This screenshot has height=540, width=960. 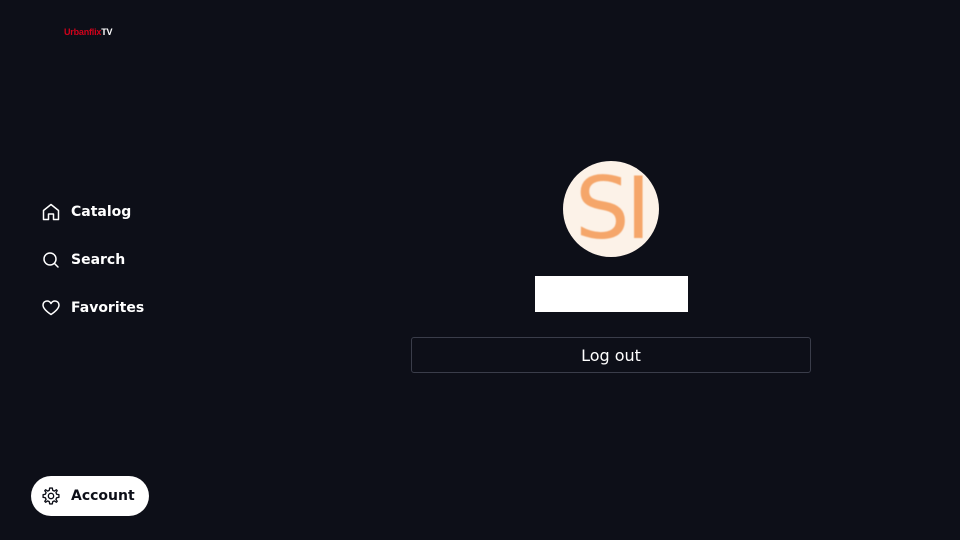 I want to click on nav-item-catalog: Catalog, so click(x=106, y=212).